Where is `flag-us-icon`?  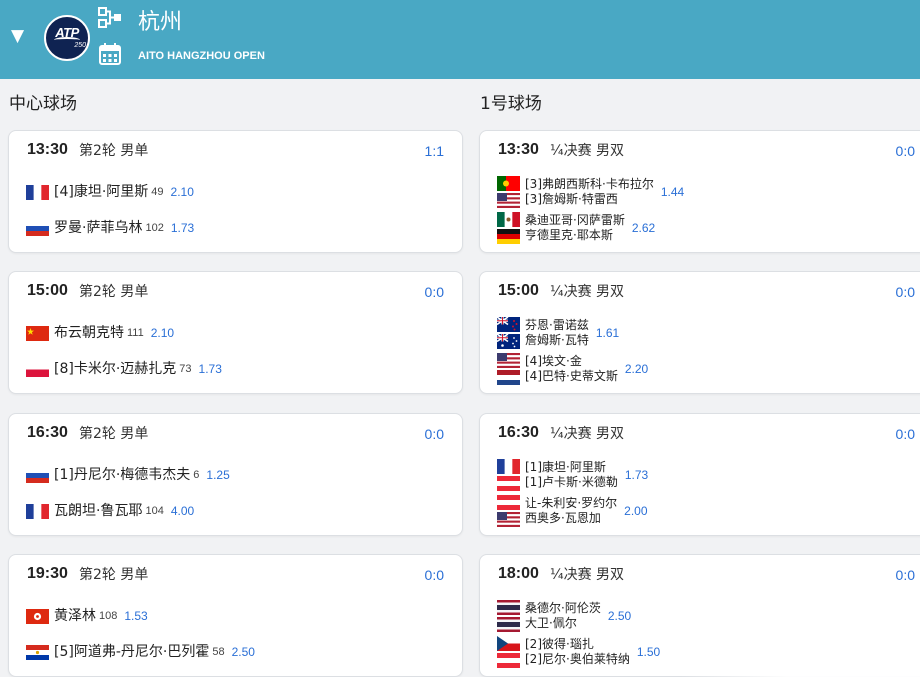 flag-us-icon is located at coordinates (508, 200).